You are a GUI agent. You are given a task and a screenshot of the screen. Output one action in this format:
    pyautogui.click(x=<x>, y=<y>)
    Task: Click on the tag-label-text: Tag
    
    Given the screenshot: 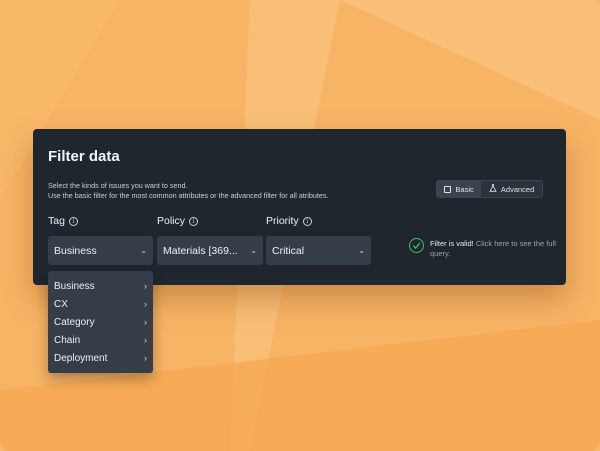 What is the action you would take?
    pyautogui.click(x=56, y=221)
    